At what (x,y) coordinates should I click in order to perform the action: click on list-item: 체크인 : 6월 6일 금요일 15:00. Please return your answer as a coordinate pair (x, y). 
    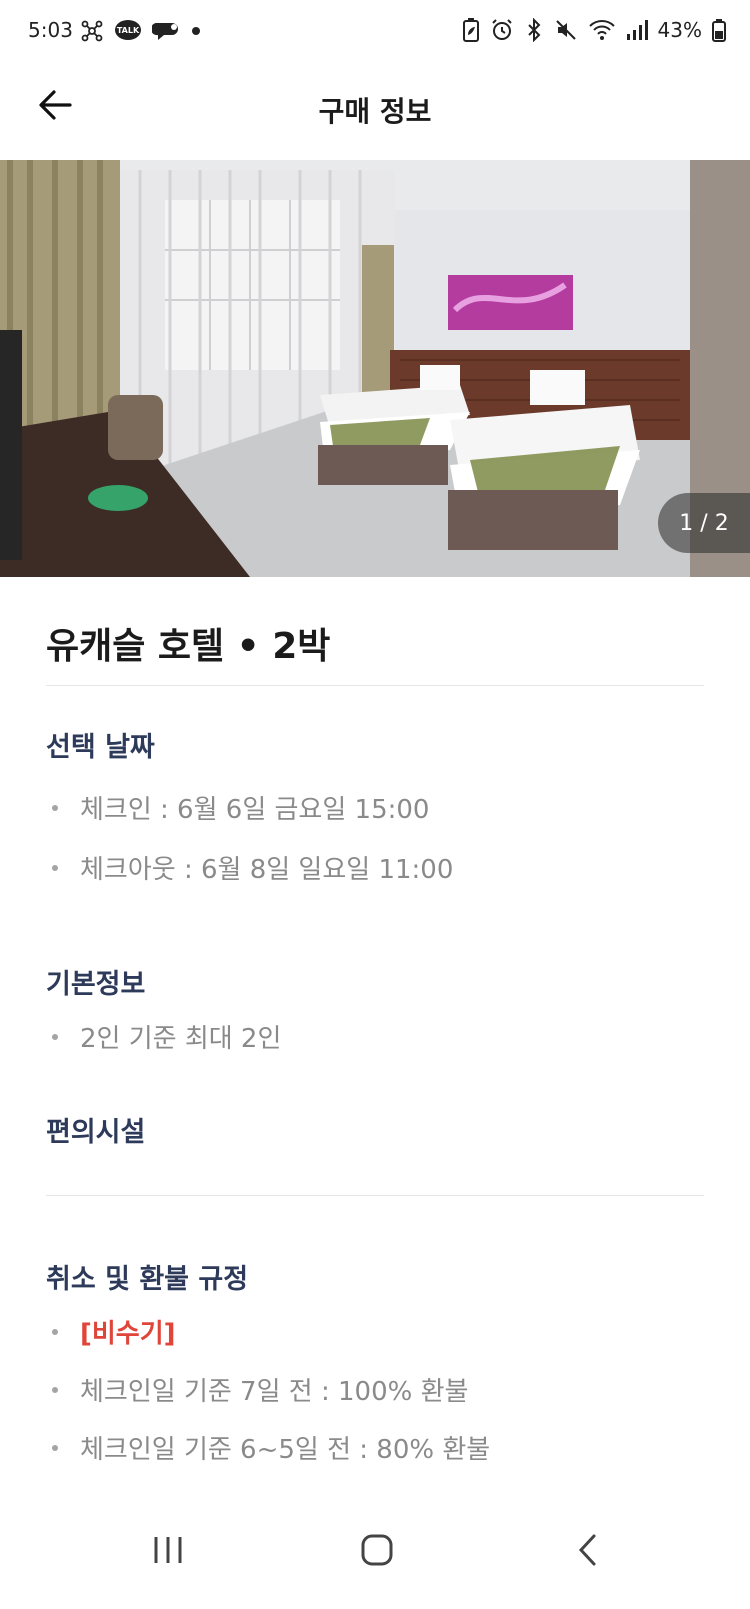
    Looking at the image, I should click on (237, 807).